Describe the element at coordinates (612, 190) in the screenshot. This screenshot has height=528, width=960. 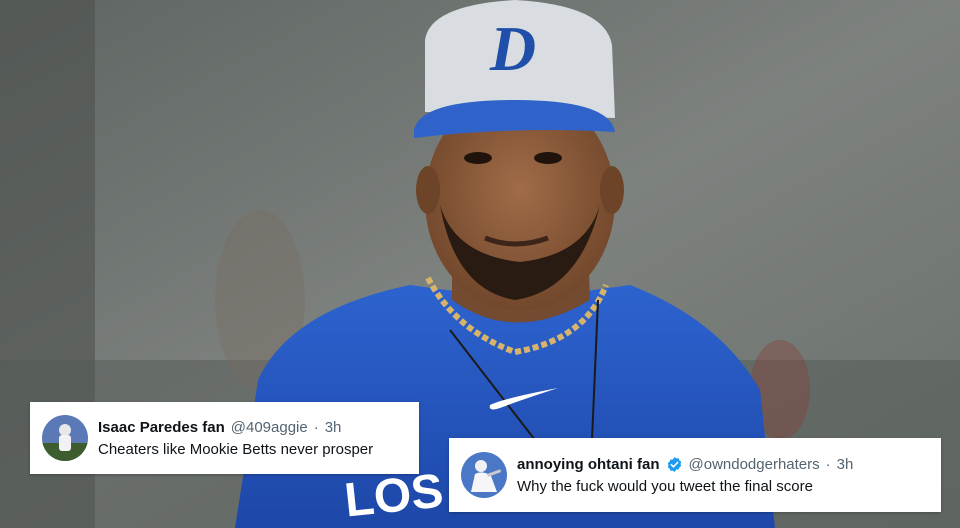
I see `right-ear` at that location.